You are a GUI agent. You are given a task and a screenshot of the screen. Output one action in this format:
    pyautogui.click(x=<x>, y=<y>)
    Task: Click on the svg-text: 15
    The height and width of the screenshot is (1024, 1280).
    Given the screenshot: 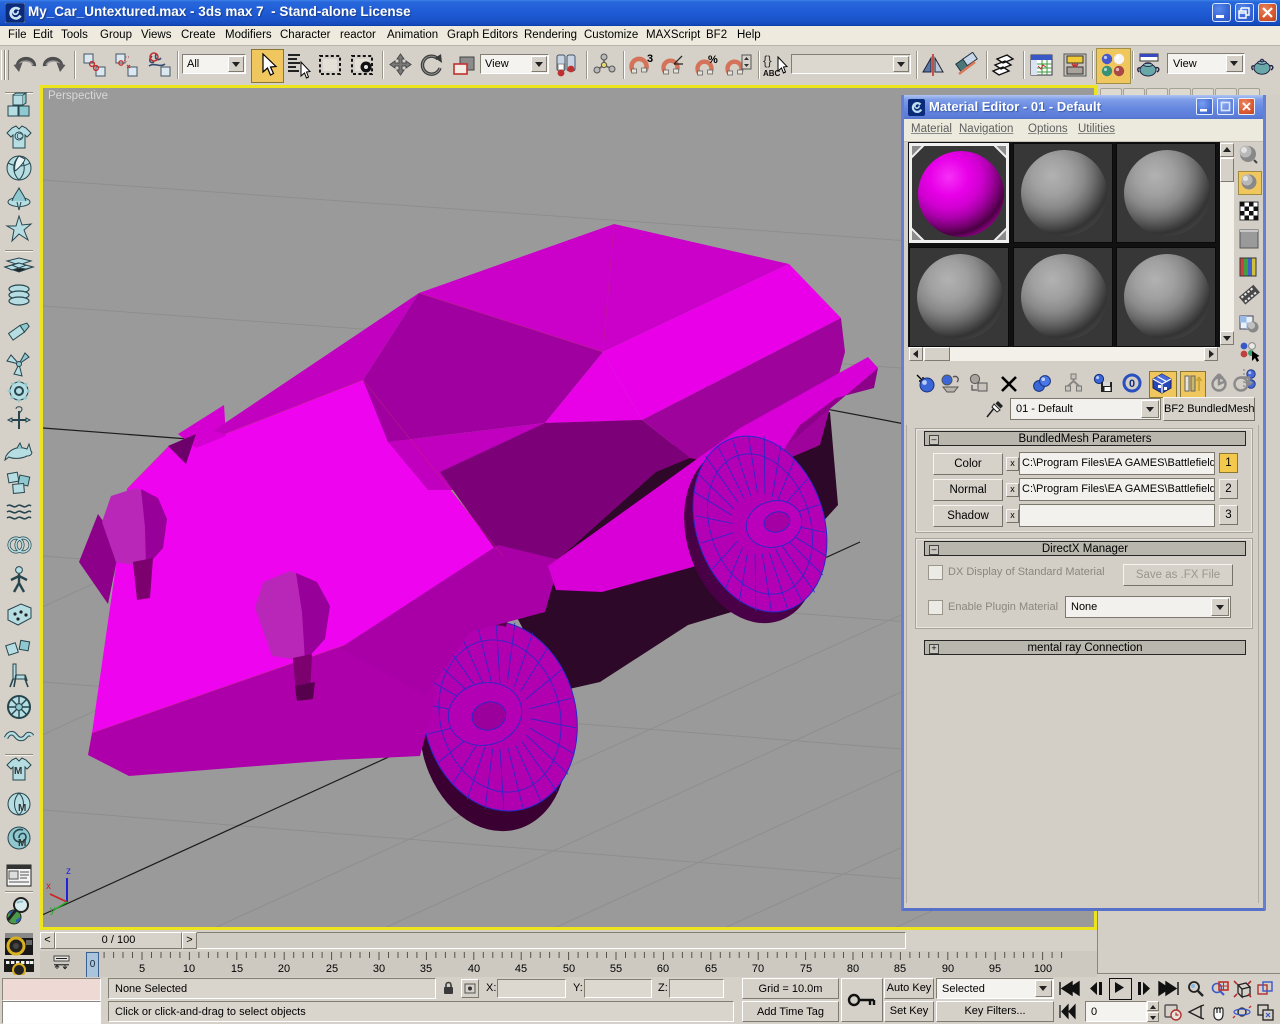 What is the action you would take?
    pyautogui.click(x=237, y=969)
    